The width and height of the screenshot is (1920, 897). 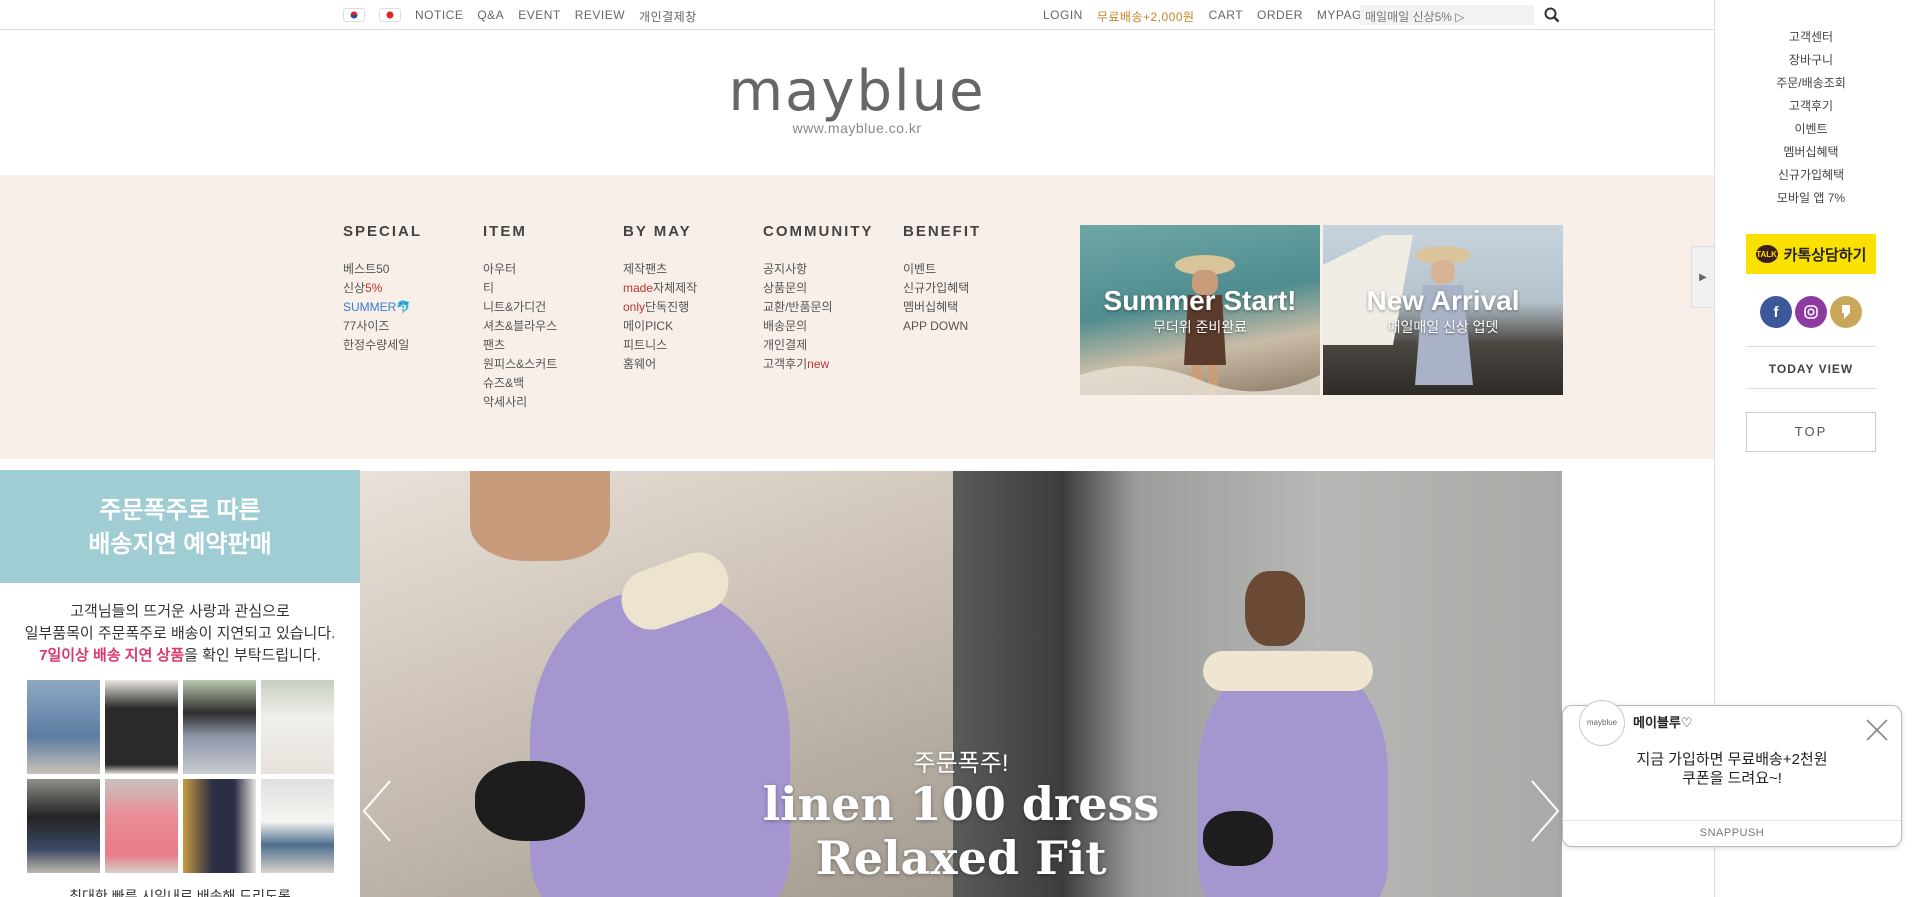 I want to click on close-icon, so click(x=1877, y=730).